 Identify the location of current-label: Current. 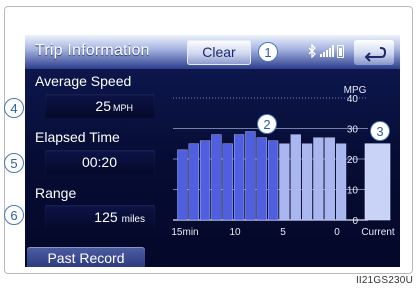
(378, 232).